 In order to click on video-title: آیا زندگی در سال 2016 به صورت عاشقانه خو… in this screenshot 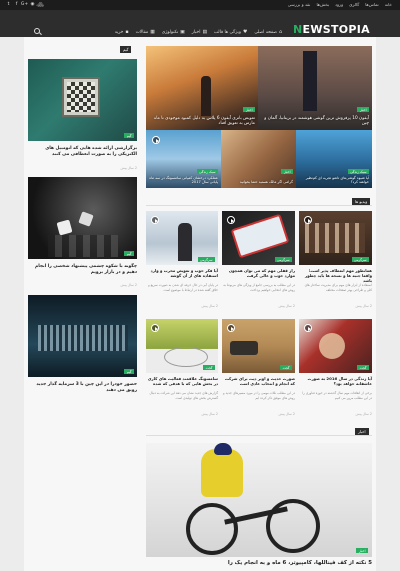, I will do `click(335, 381)`.